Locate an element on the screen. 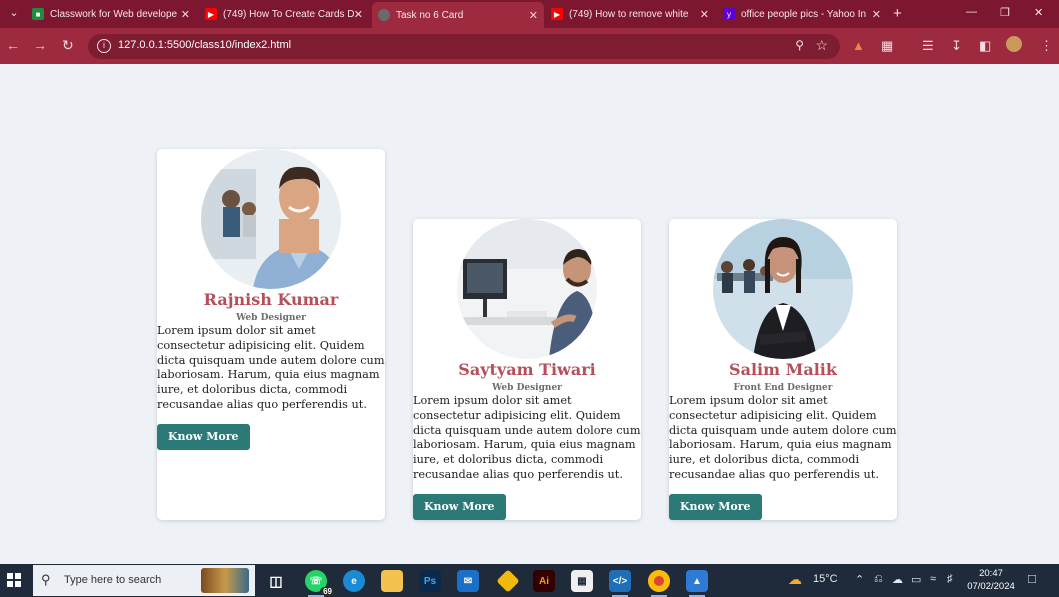 This screenshot has height=597, width=1059. vscode-icon: </> is located at coordinates (620, 583).